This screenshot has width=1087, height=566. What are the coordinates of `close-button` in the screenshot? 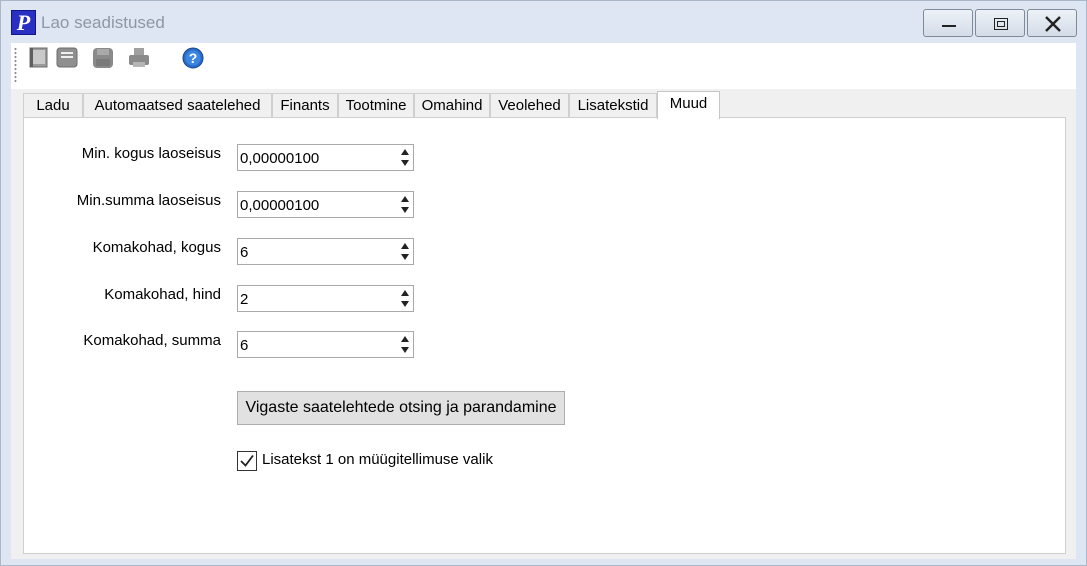 It's located at (1052, 23).